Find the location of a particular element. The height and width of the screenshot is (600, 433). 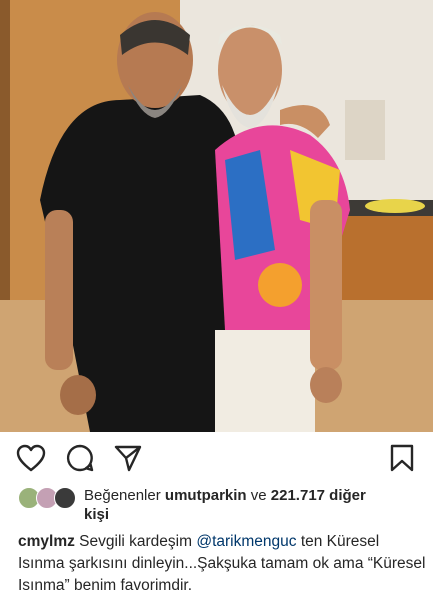

likes-prefix: Beğenenler is located at coordinates (122, 495).